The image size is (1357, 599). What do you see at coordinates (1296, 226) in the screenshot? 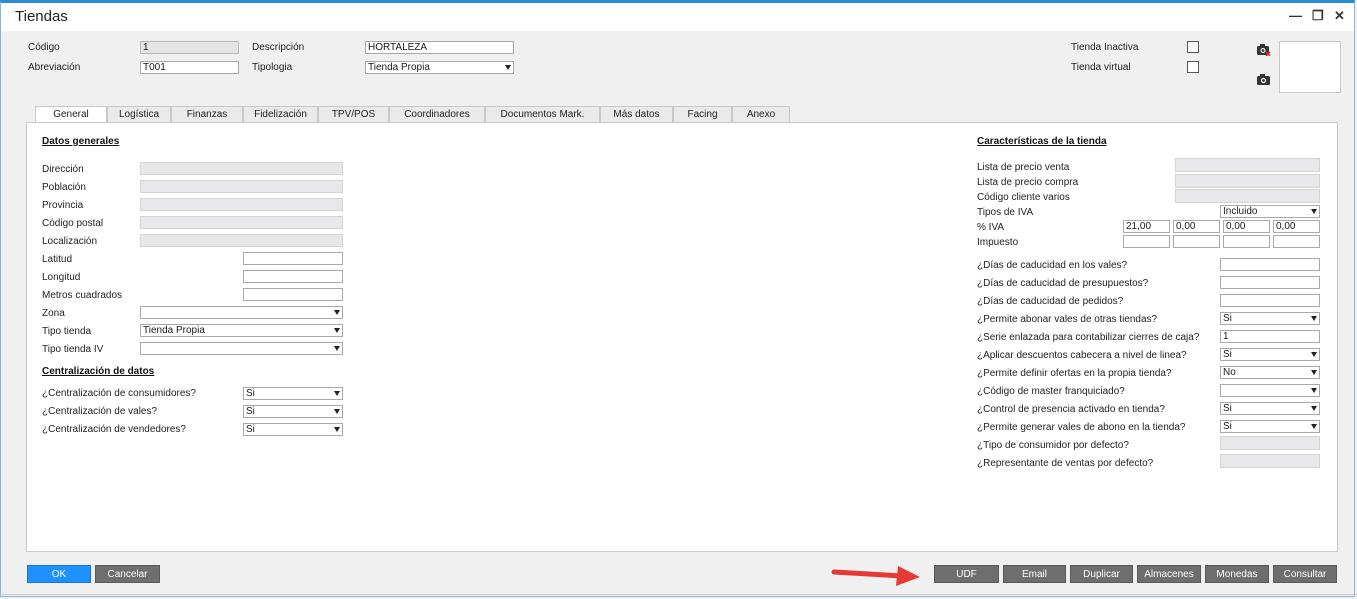
I see `pct-iva-field-4: 0,00` at bounding box center [1296, 226].